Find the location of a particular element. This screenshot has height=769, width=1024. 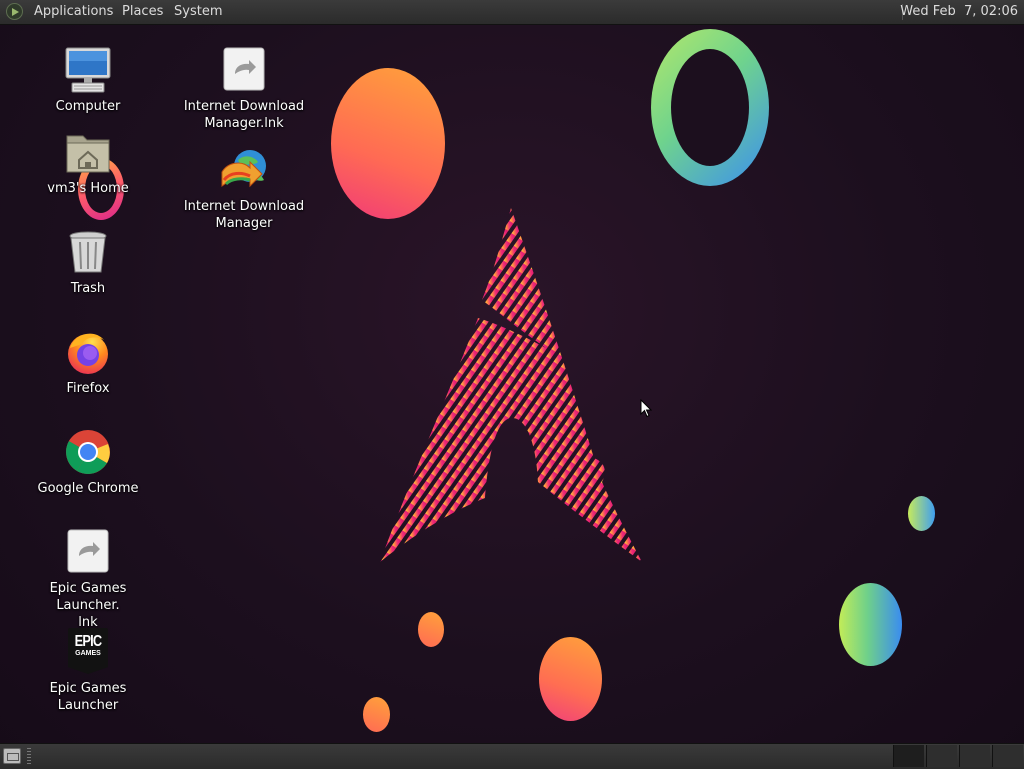

computer-icon is located at coordinates (88, 70).